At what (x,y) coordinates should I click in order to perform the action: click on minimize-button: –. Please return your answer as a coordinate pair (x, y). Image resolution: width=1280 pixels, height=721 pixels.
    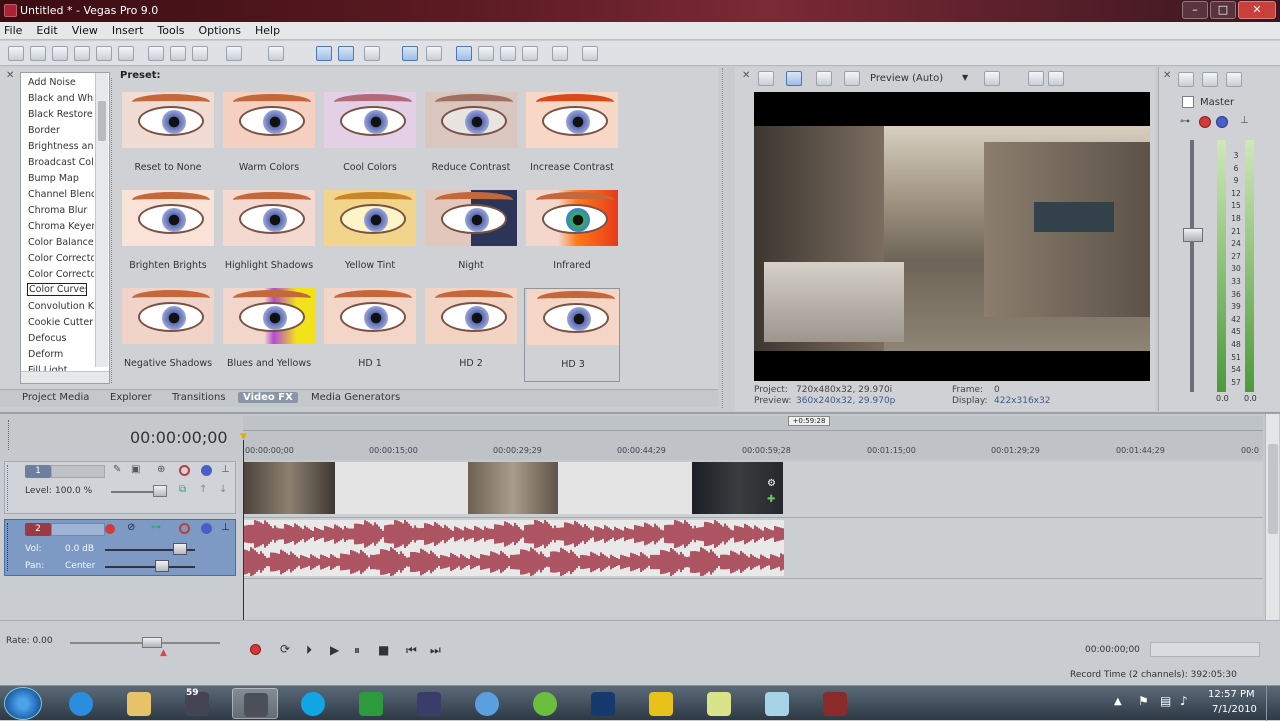
    Looking at the image, I should click on (1195, 10).